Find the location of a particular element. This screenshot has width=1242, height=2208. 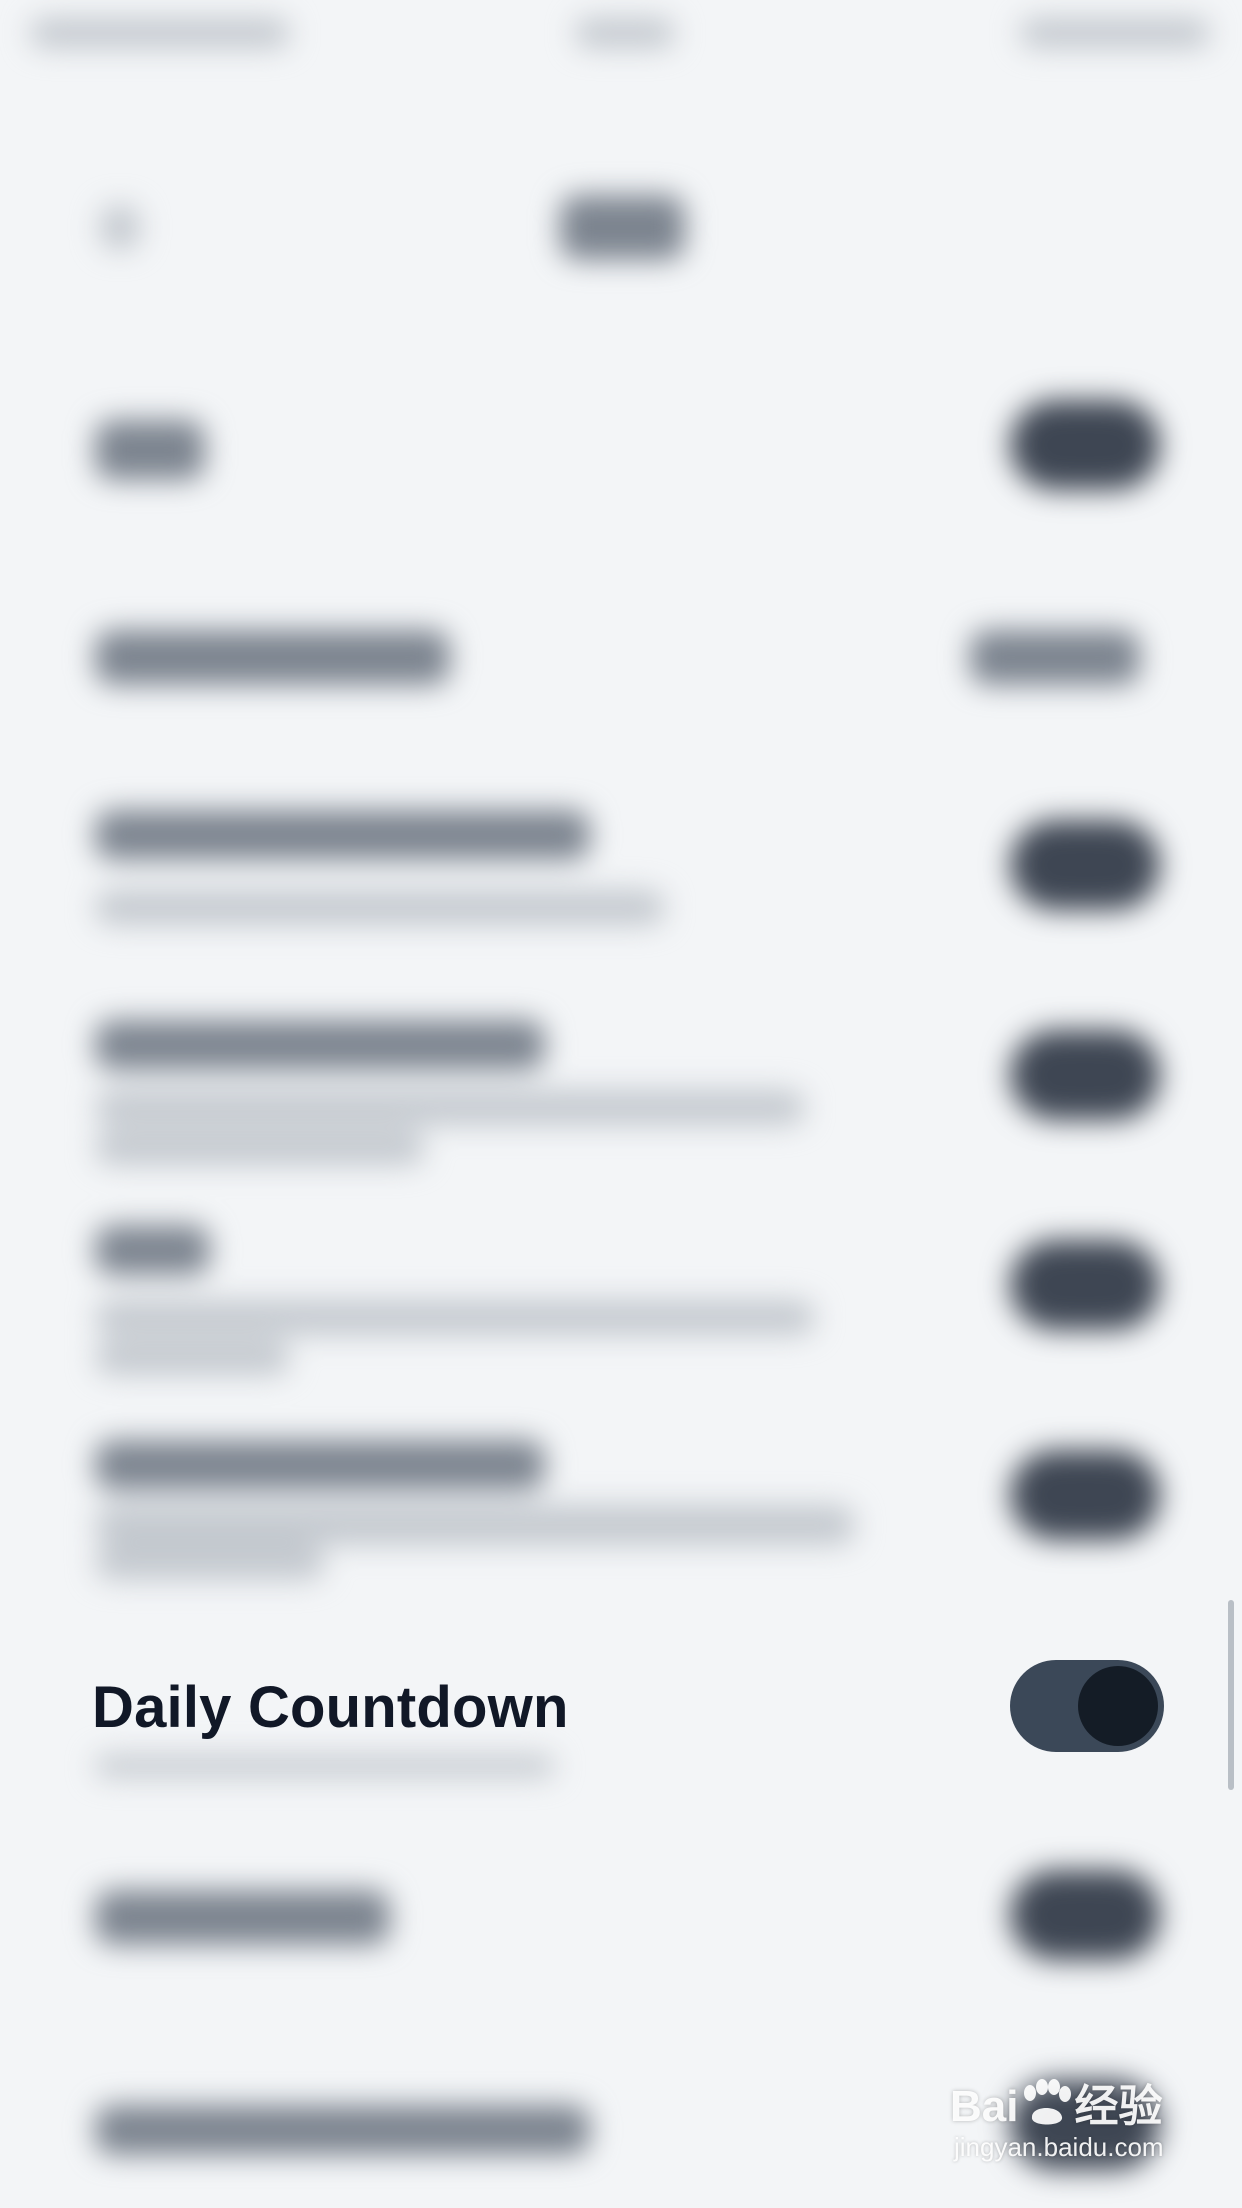

row-3-desc is located at coordinates (380, 907).